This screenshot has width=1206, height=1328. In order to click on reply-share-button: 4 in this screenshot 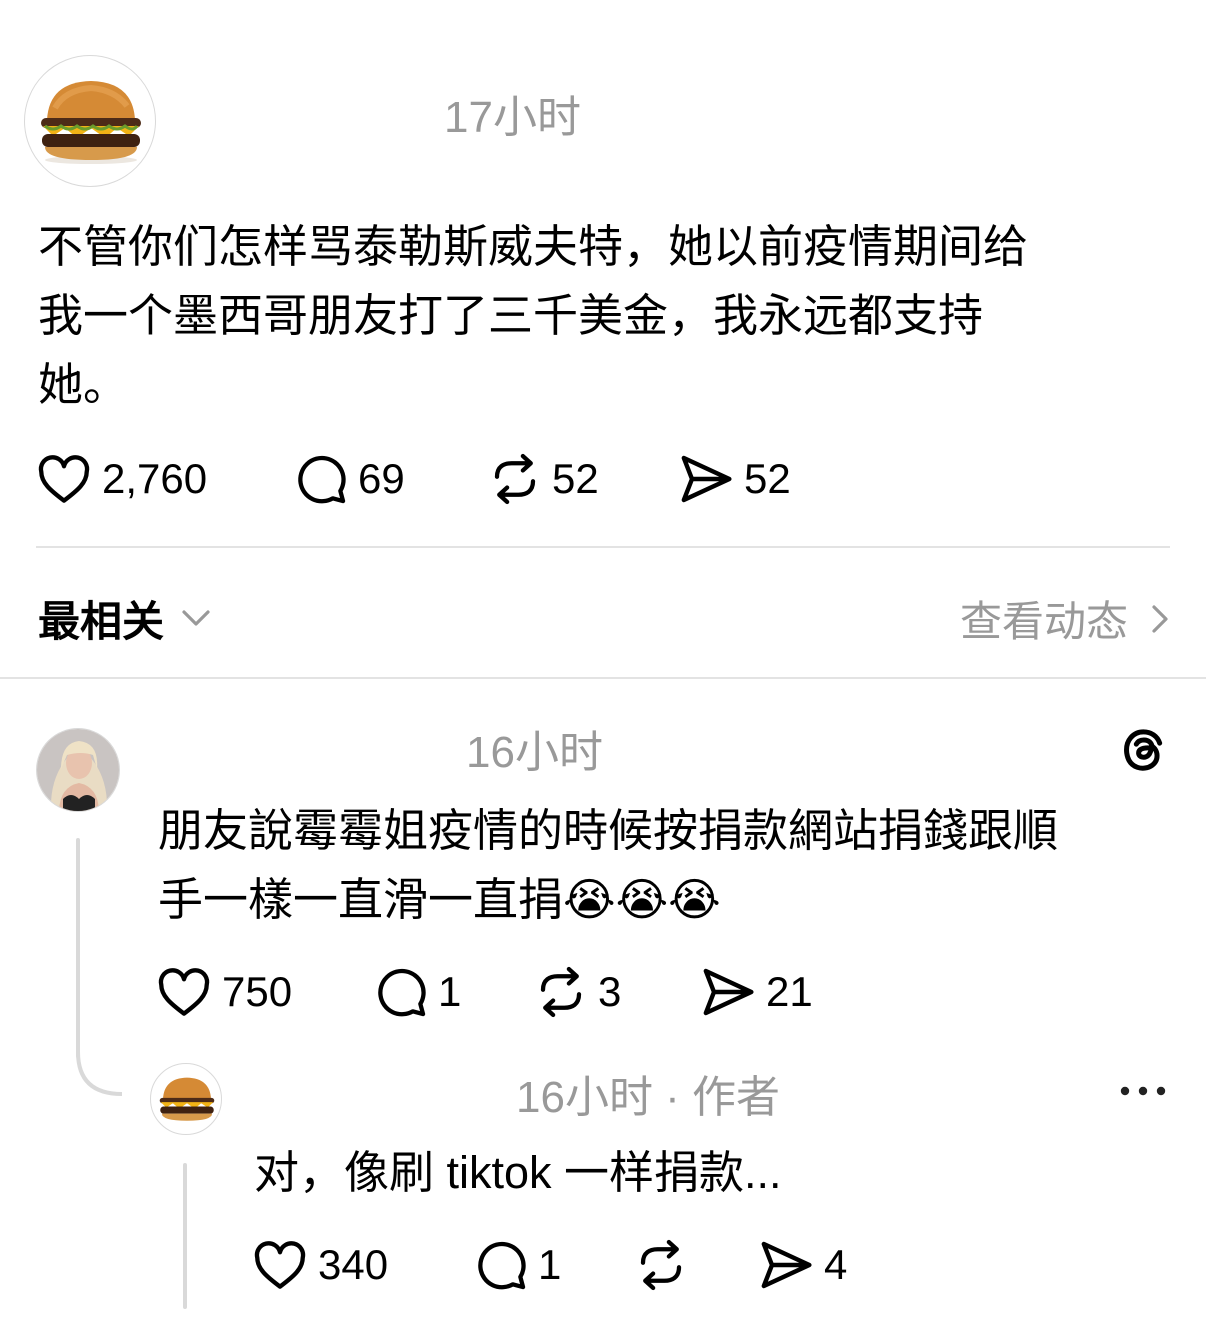, I will do `click(802, 1265)`.